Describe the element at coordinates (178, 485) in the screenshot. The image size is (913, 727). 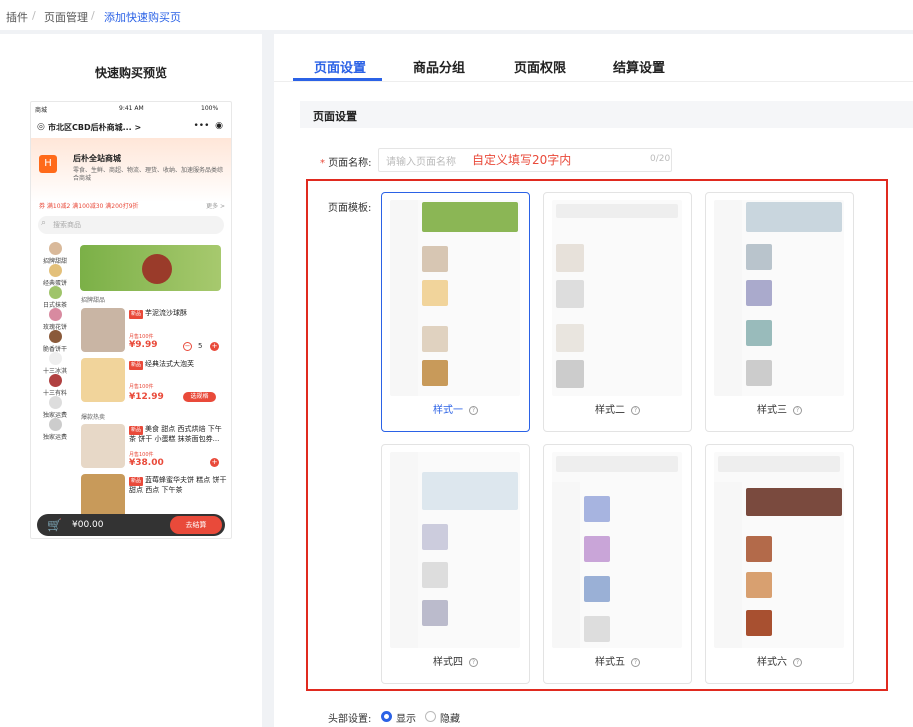
I see `product-name: 新品 蓝莓蜂蜜华夫饼 糕点 饼干 甜点 西点 下午茶` at that location.